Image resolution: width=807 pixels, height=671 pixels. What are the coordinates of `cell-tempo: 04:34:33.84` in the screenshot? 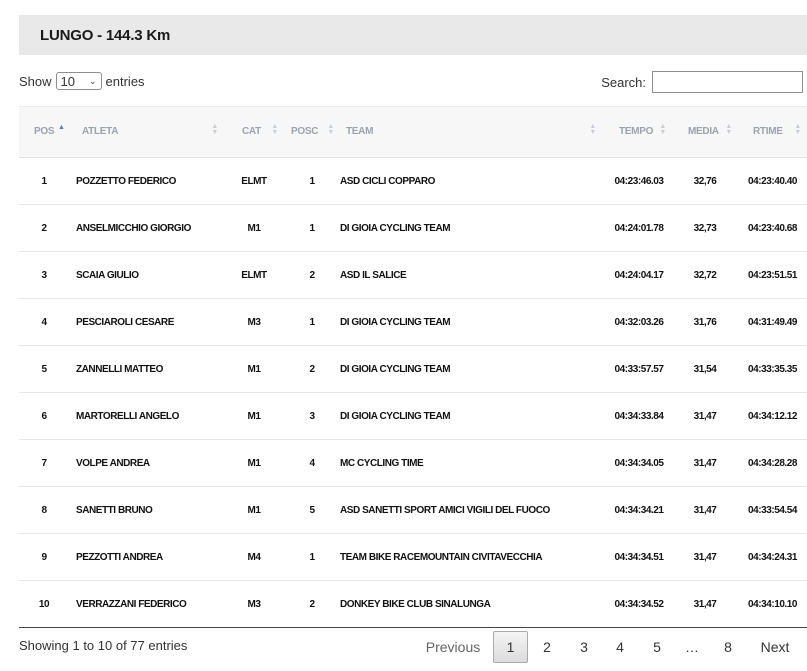 It's located at (637, 416).